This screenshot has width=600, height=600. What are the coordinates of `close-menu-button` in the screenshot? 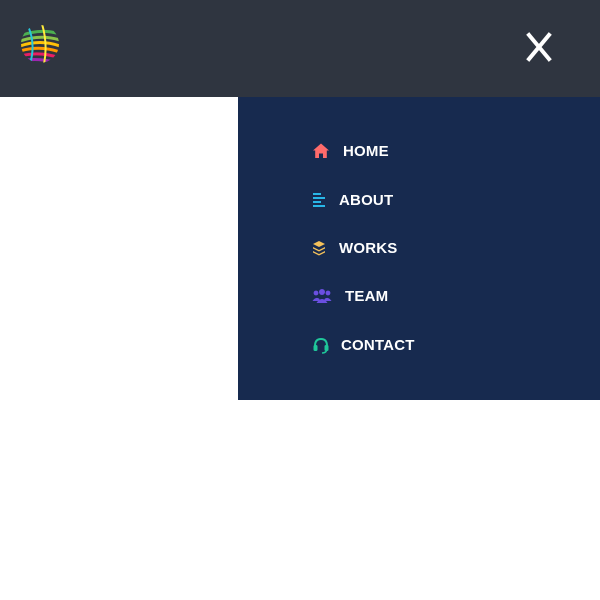 It's located at (539, 47).